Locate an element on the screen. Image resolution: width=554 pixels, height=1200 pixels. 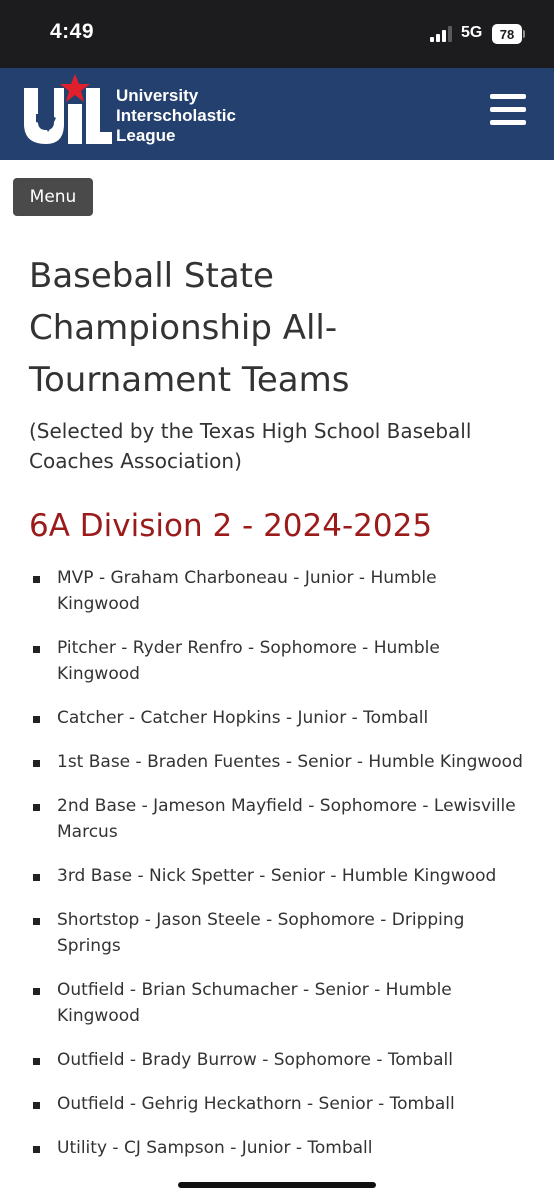
uil-logo-icon is located at coordinates (68, 110).